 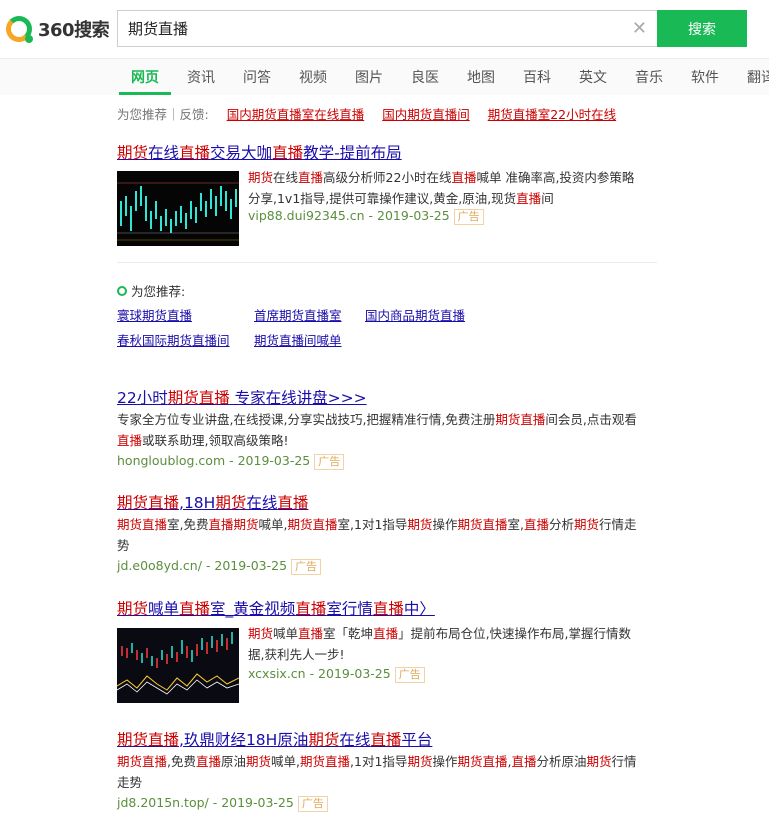 What do you see at coordinates (387, 177) in the screenshot?
I see `desc-text: 高级分析师22小时在线` at bounding box center [387, 177].